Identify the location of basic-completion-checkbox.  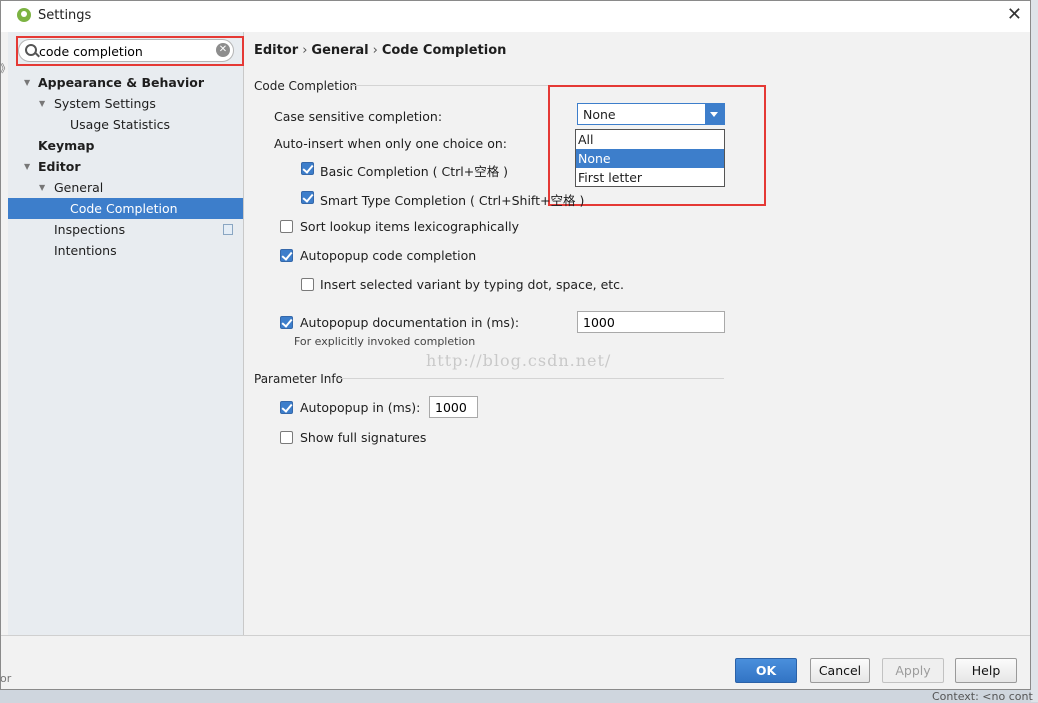
(307, 168).